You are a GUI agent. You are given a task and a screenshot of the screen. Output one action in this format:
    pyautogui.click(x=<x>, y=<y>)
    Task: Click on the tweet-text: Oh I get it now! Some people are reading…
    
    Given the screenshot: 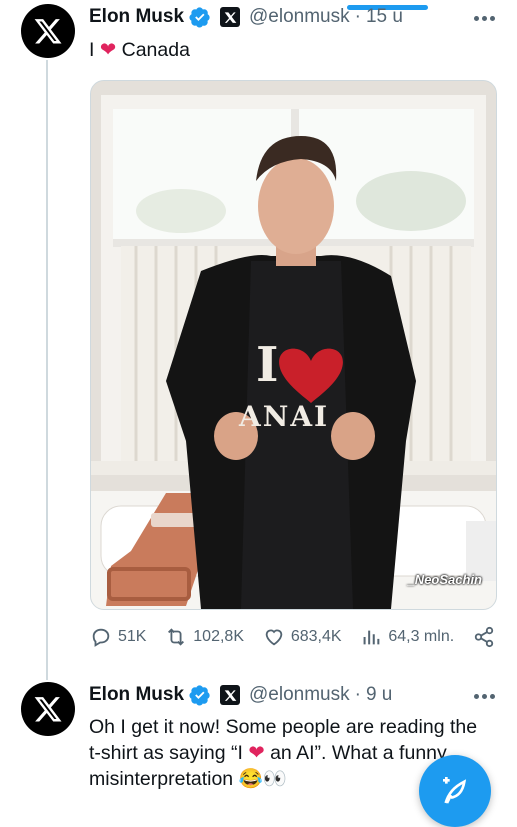 What is the action you would take?
    pyautogui.click(x=283, y=753)
    